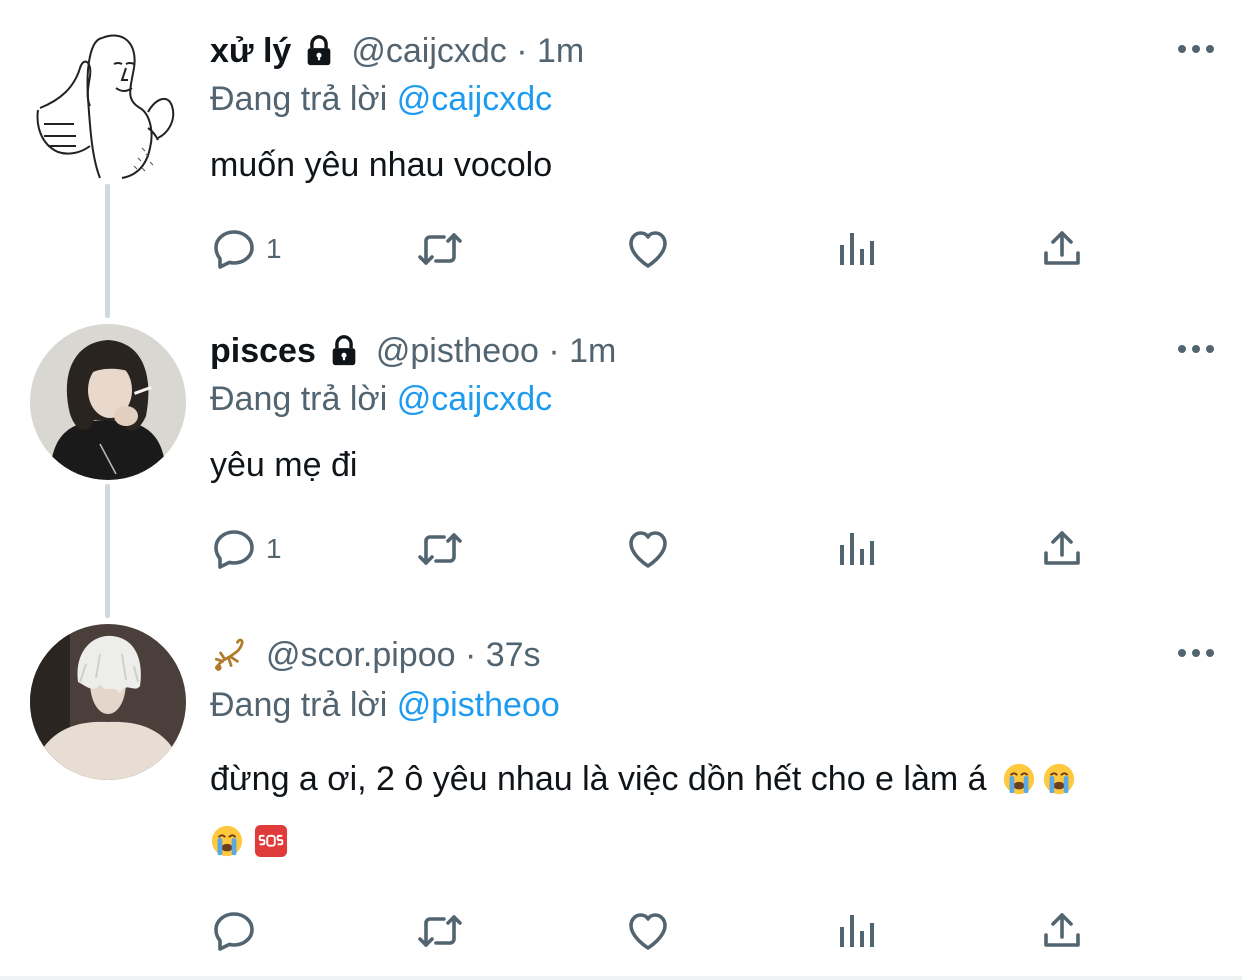 This screenshot has height=980, width=1242. What do you see at coordinates (229, 654) in the screenshot?
I see `scorpion-emoji` at bounding box center [229, 654].